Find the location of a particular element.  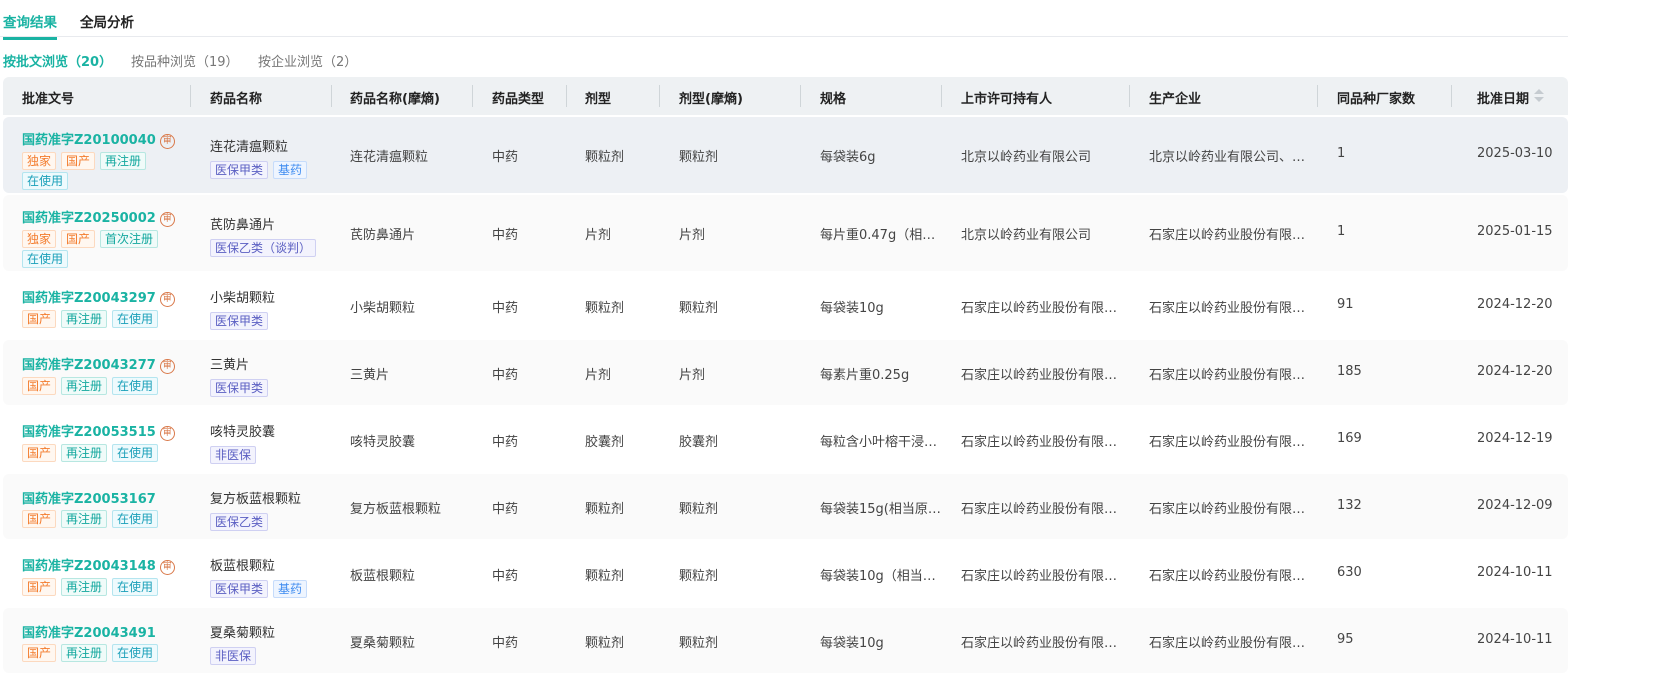

tab-global-analysis: 全局分析 is located at coordinates (107, 21).